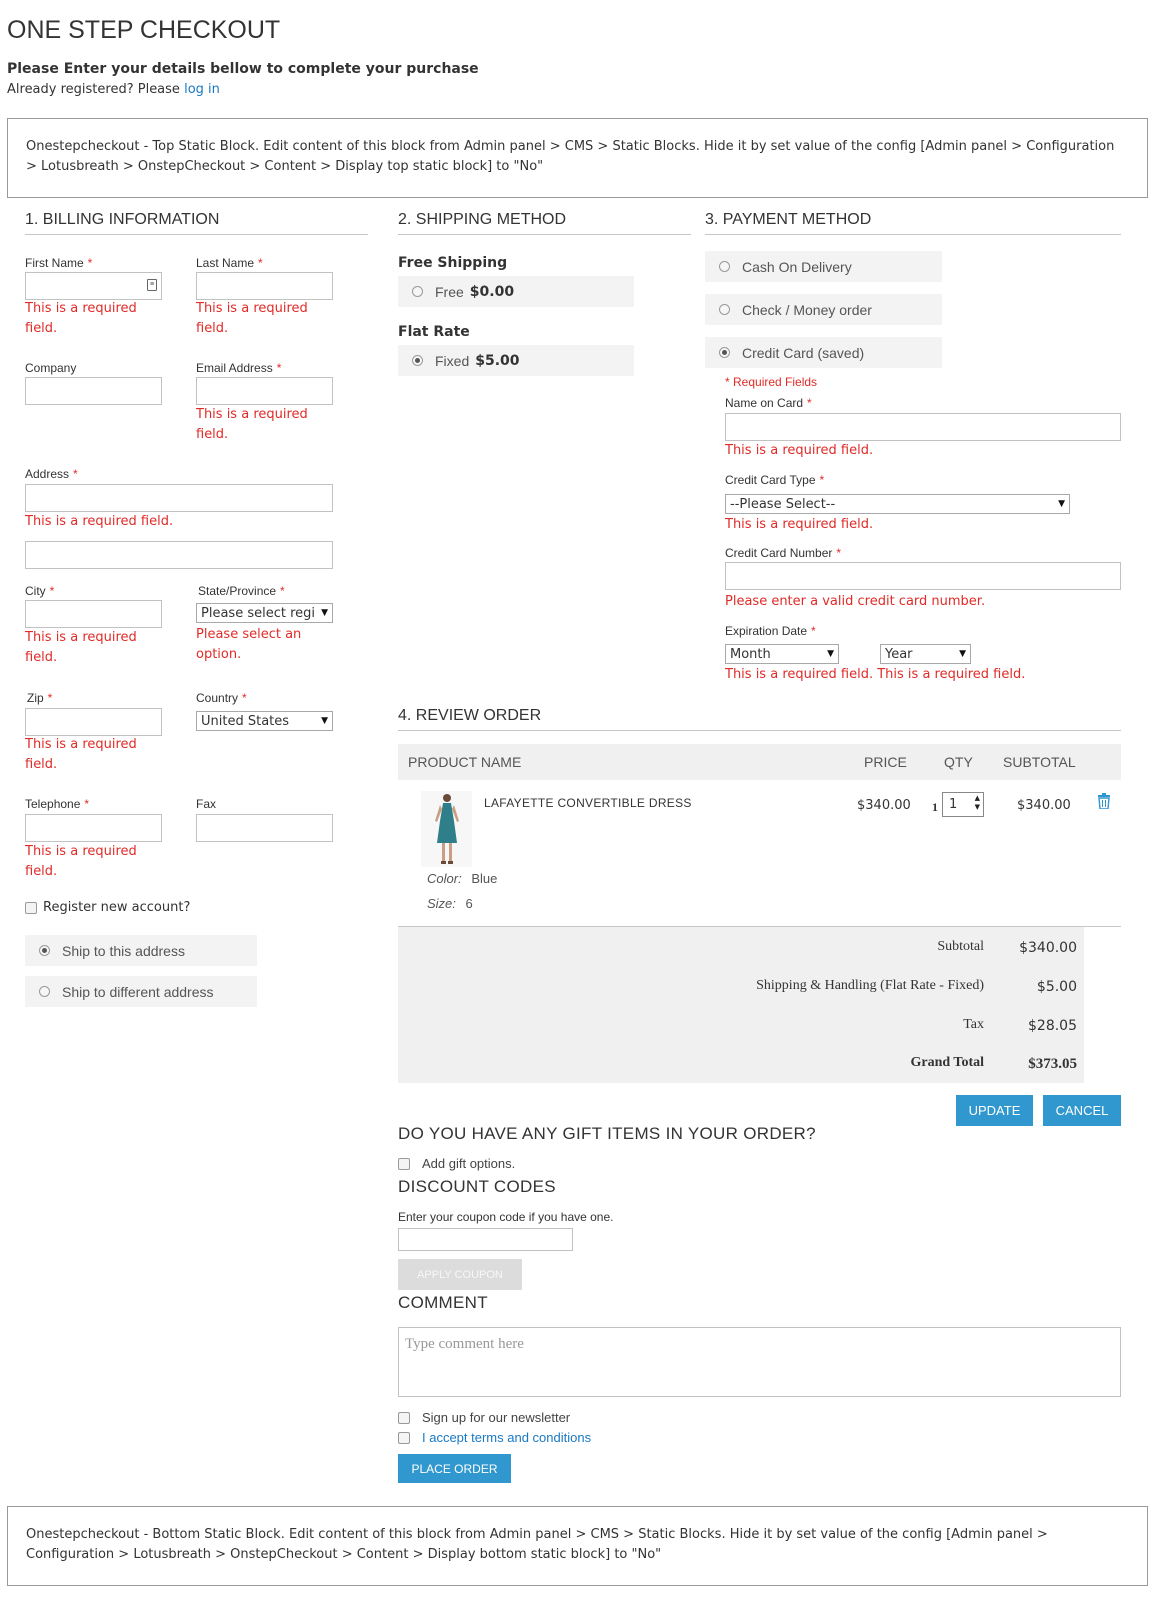 The width and height of the screenshot is (1155, 1600). I want to click on comment-textarea: Type comment here, so click(759, 1362).